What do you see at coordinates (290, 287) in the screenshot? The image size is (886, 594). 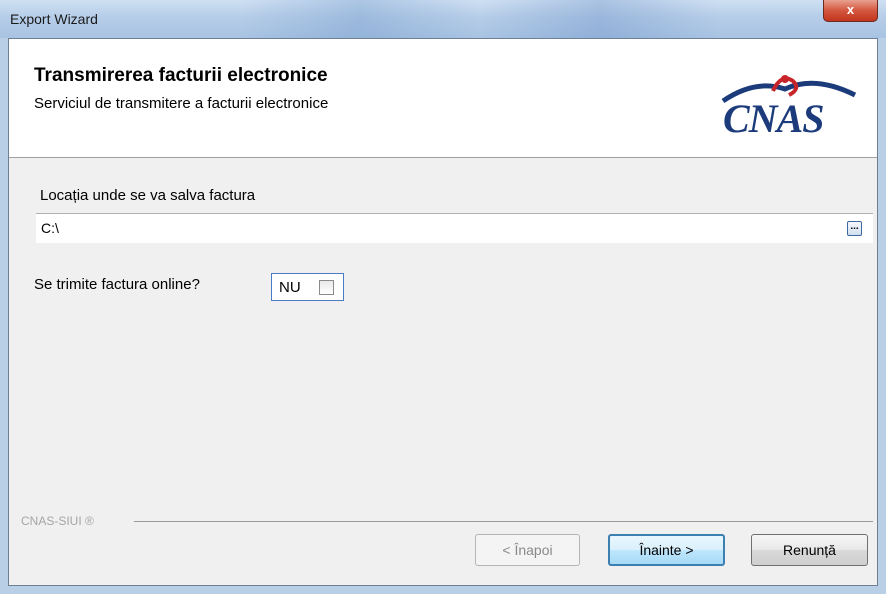 I see `send-online-value: NU` at bounding box center [290, 287].